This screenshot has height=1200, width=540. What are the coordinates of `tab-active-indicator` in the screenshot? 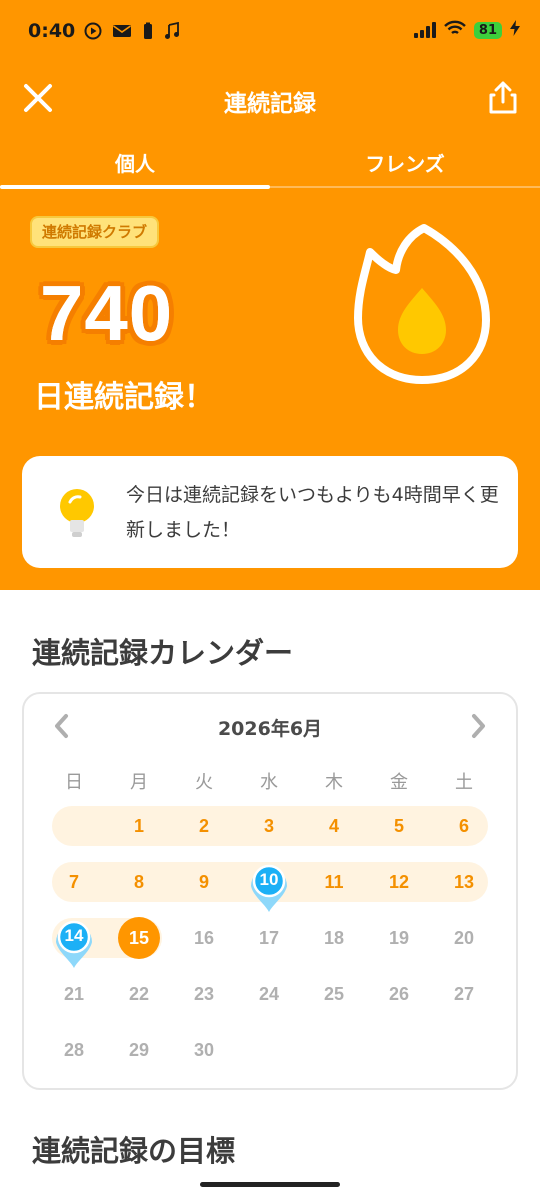 It's located at (135, 187).